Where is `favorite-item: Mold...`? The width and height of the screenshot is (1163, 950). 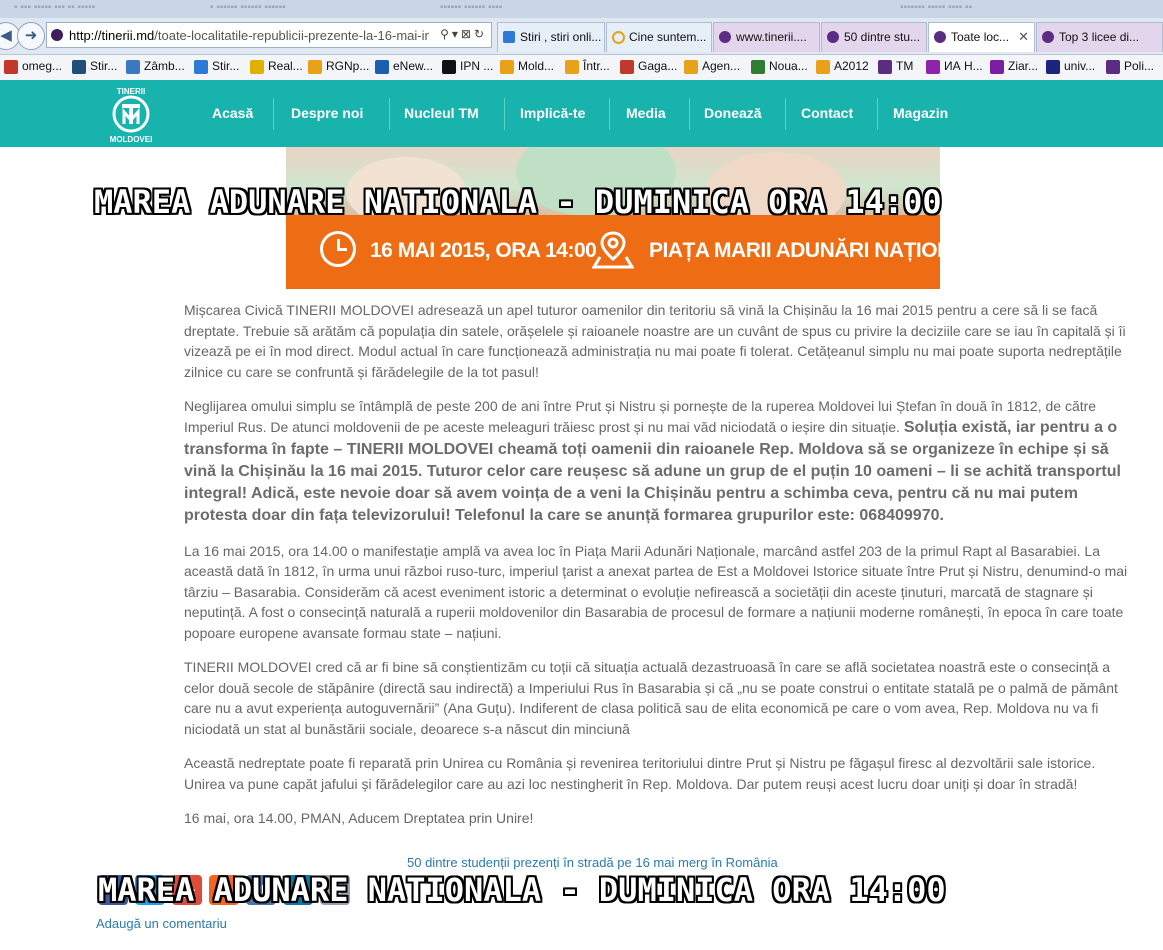 favorite-item: Mold... is located at coordinates (527, 66).